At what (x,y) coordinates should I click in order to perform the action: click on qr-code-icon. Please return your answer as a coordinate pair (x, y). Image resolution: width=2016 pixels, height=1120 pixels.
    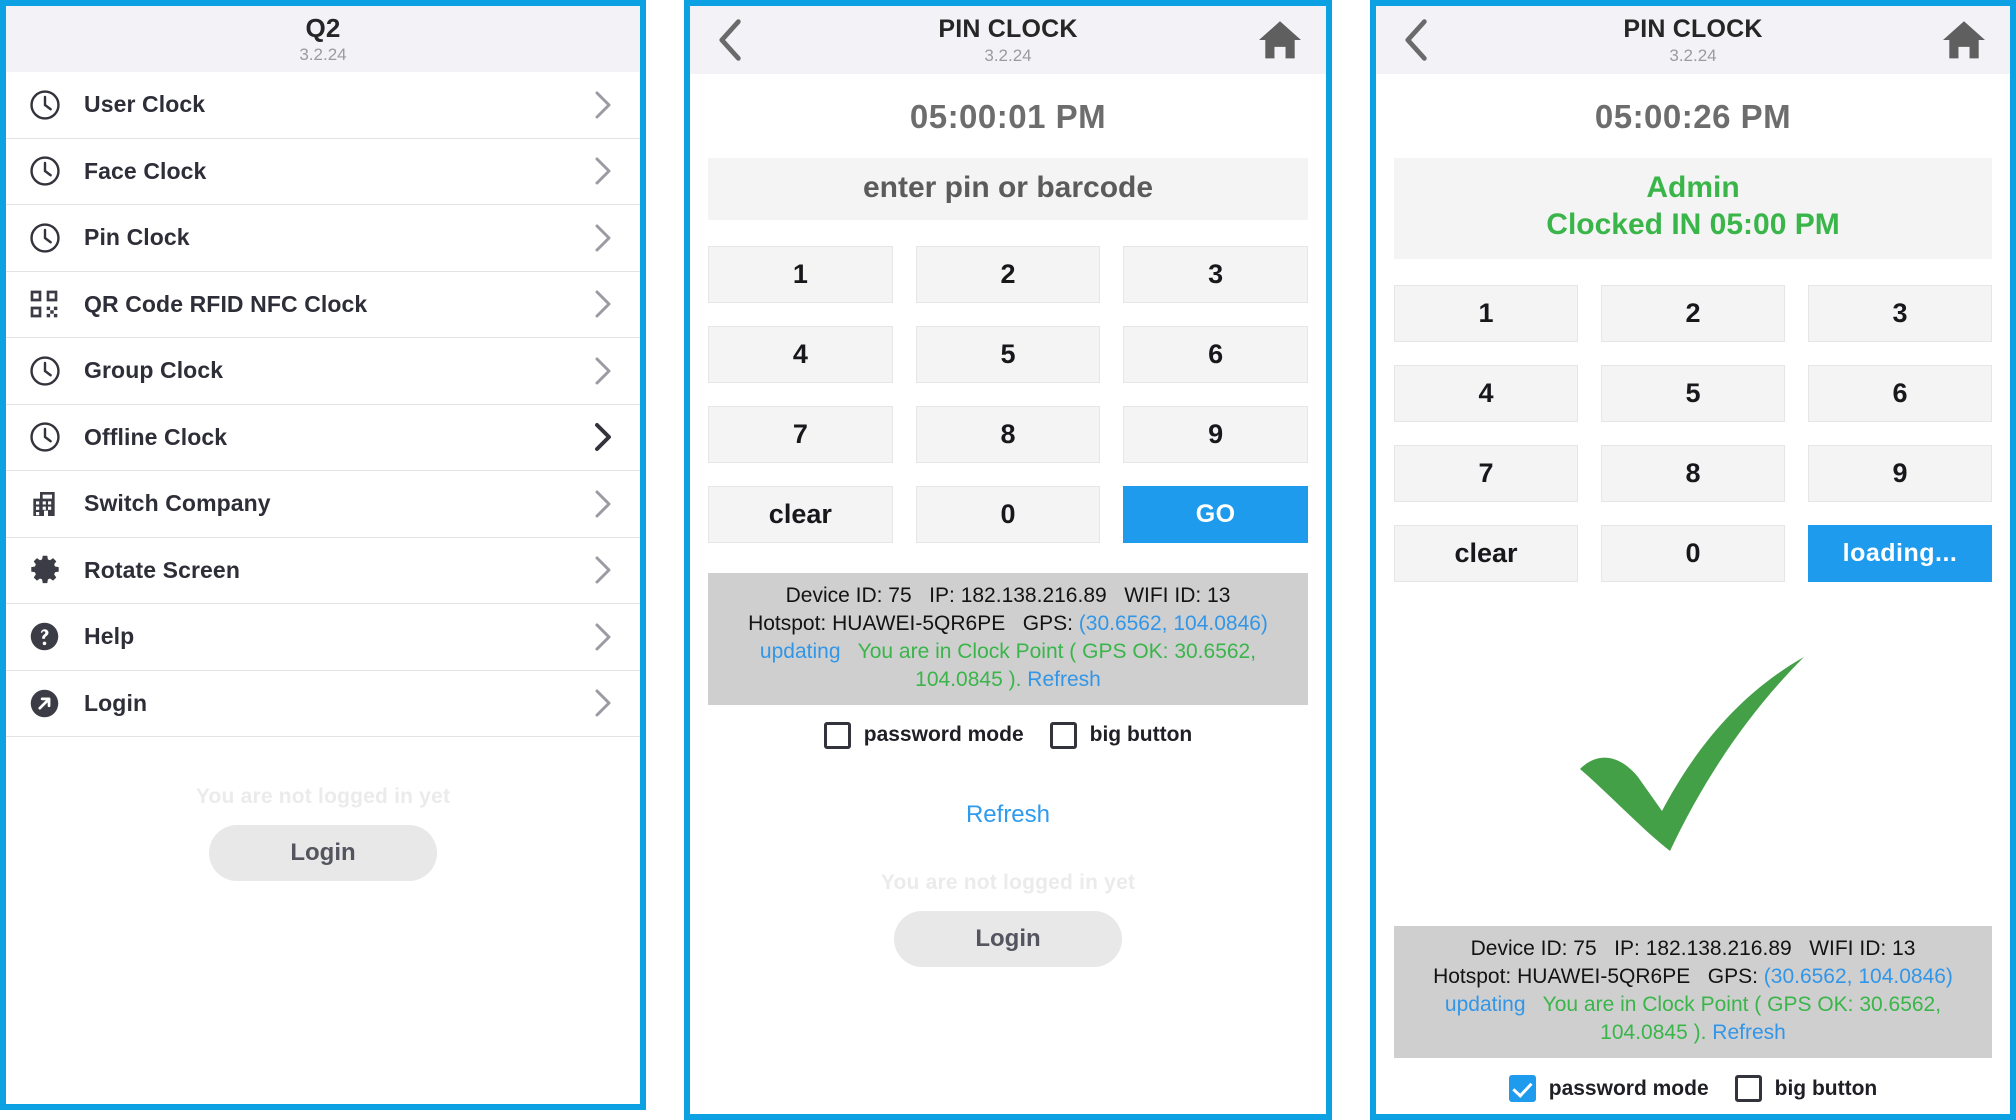
    Looking at the image, I should click on (54, 304).